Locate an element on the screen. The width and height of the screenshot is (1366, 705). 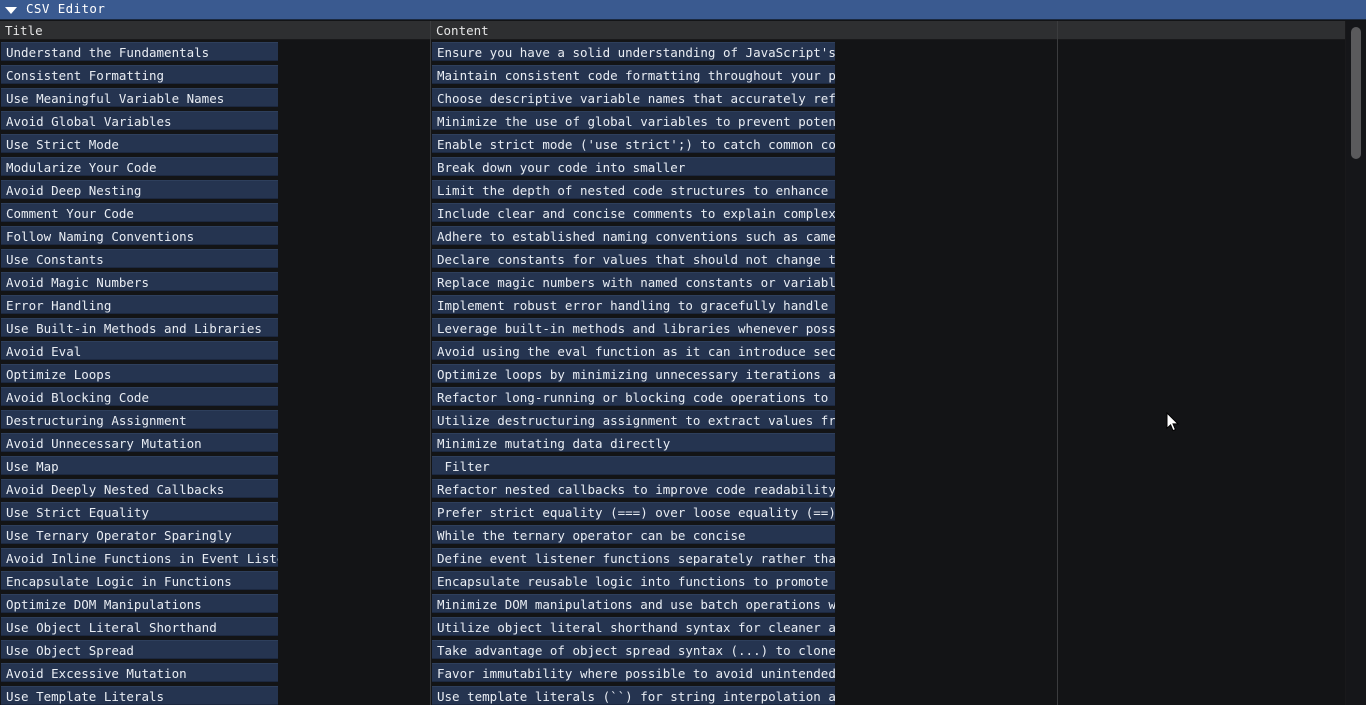
cell-title: Use Object Spread is located at coordinates (139, 649).